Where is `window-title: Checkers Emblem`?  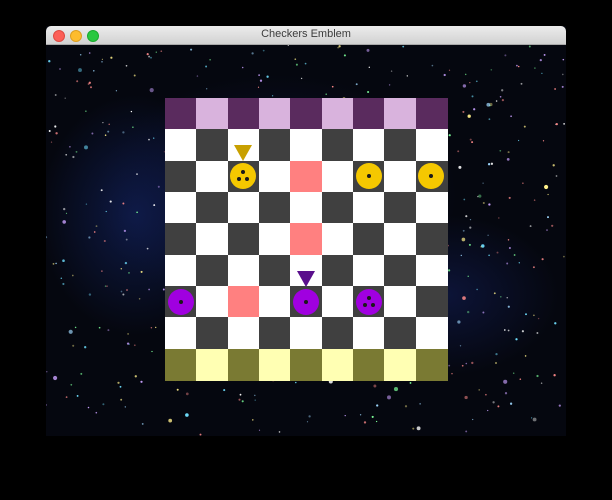 window-title: Checkers Emblem is located at coordinates (306, 34).